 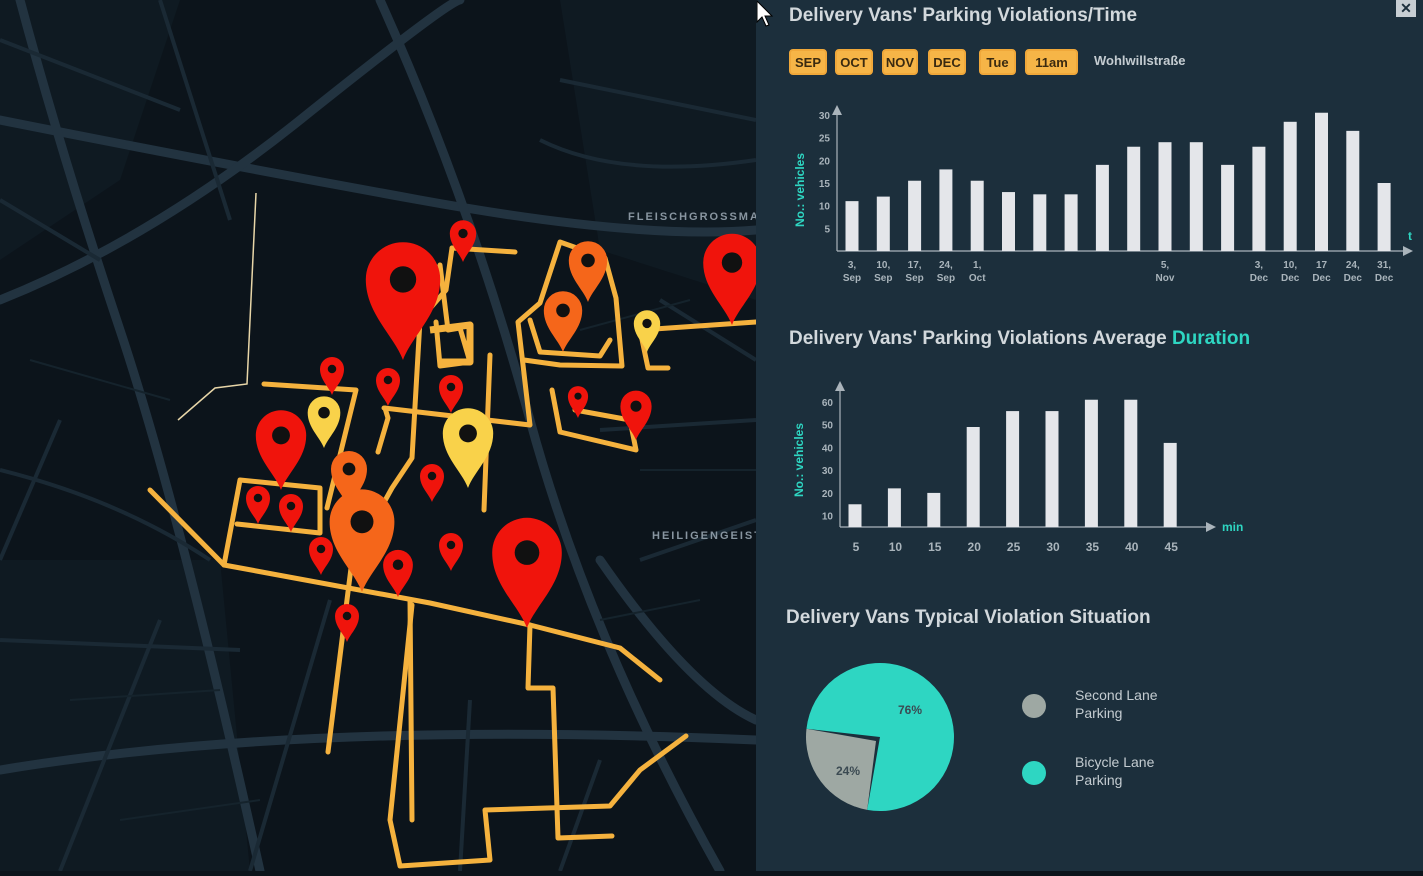 What do you see at coordinates (1165, 265) in the screenshot?
I see `x-tick-label: 5,` at bounding box center [1165, 265].